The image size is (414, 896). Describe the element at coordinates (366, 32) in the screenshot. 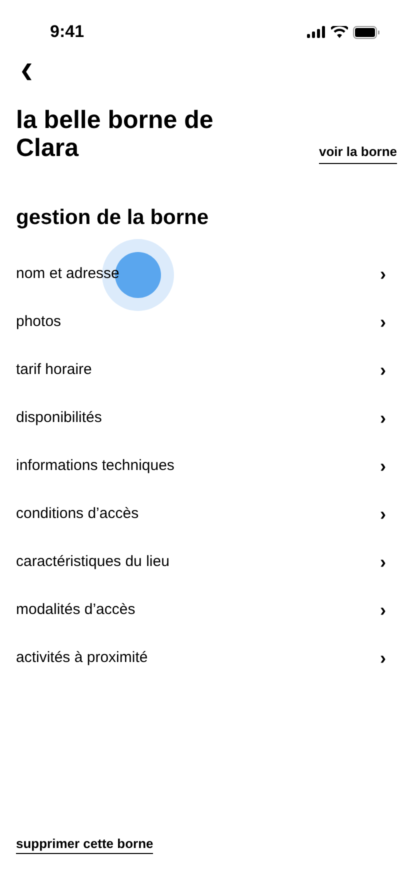

I see `battery-icon` at that location.